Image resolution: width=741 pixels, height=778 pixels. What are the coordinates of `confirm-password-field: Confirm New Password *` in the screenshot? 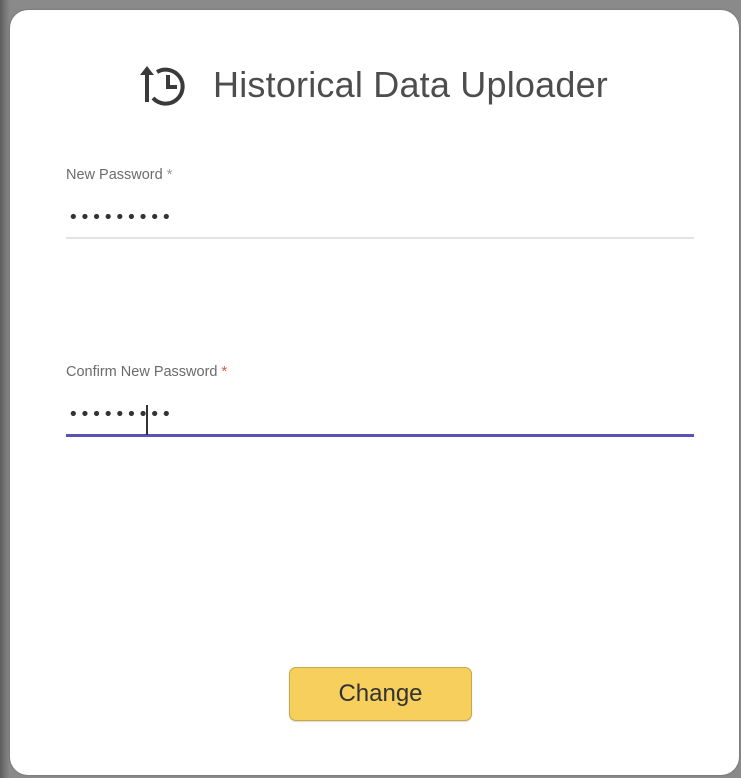 It's located at (380, 399).